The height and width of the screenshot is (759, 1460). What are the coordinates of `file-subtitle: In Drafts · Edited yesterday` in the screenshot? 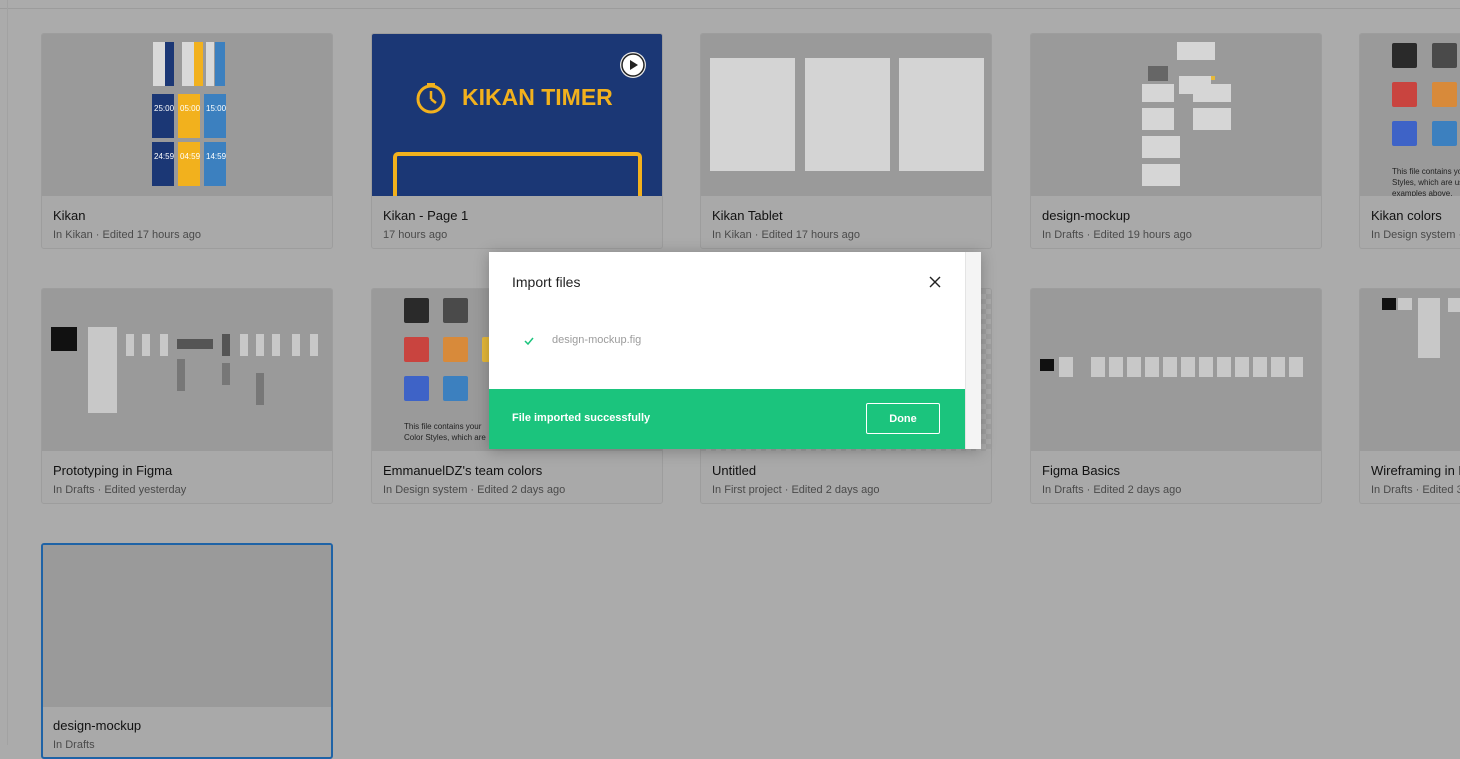 It's located at (120, 490).